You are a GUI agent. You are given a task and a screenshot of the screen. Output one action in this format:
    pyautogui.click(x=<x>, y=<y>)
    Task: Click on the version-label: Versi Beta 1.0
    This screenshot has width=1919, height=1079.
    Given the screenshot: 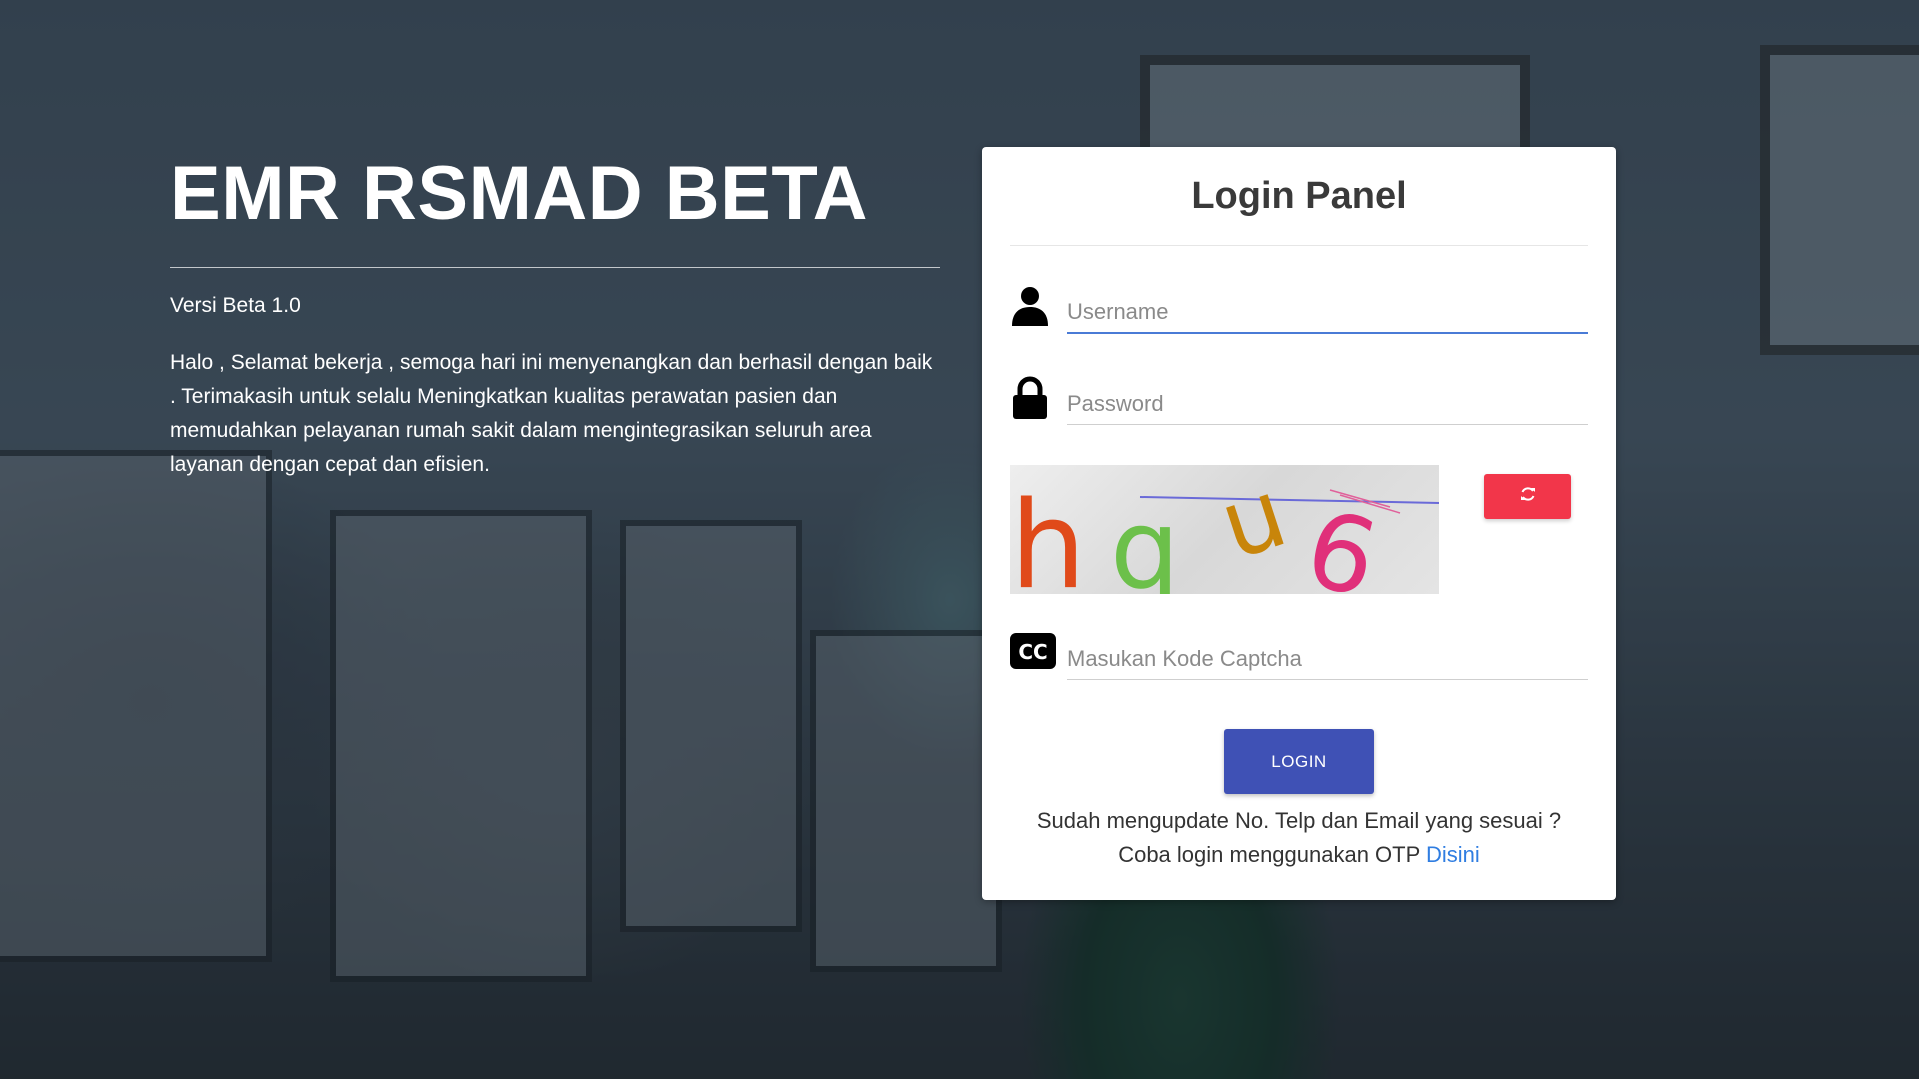 What is the action you would take?
    pyautogui.click(x=235, y=305)
    